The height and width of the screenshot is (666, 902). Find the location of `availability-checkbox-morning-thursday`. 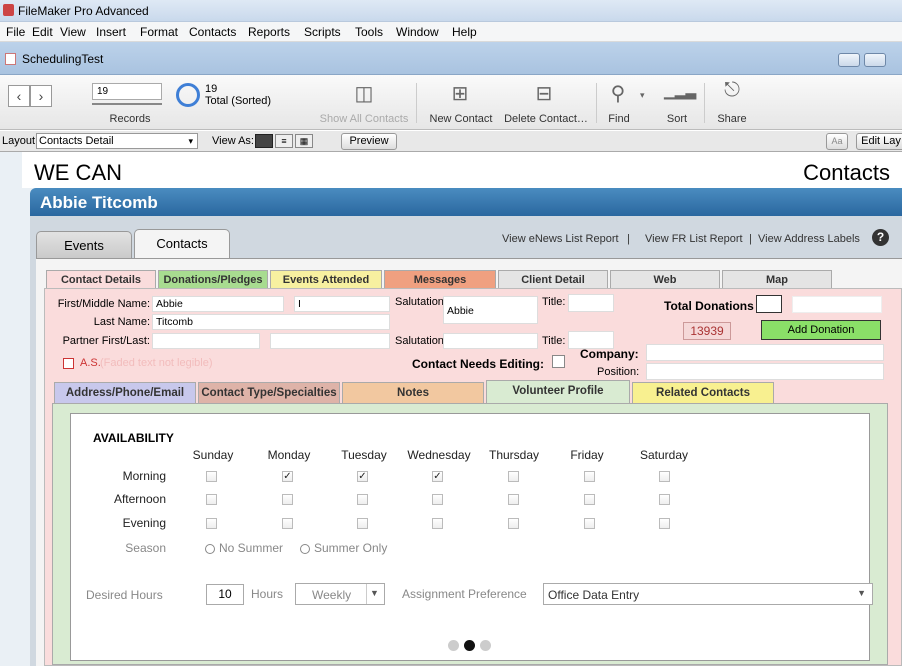

availability-checkbox-morning-thursday is located at coordinates (513, 476).